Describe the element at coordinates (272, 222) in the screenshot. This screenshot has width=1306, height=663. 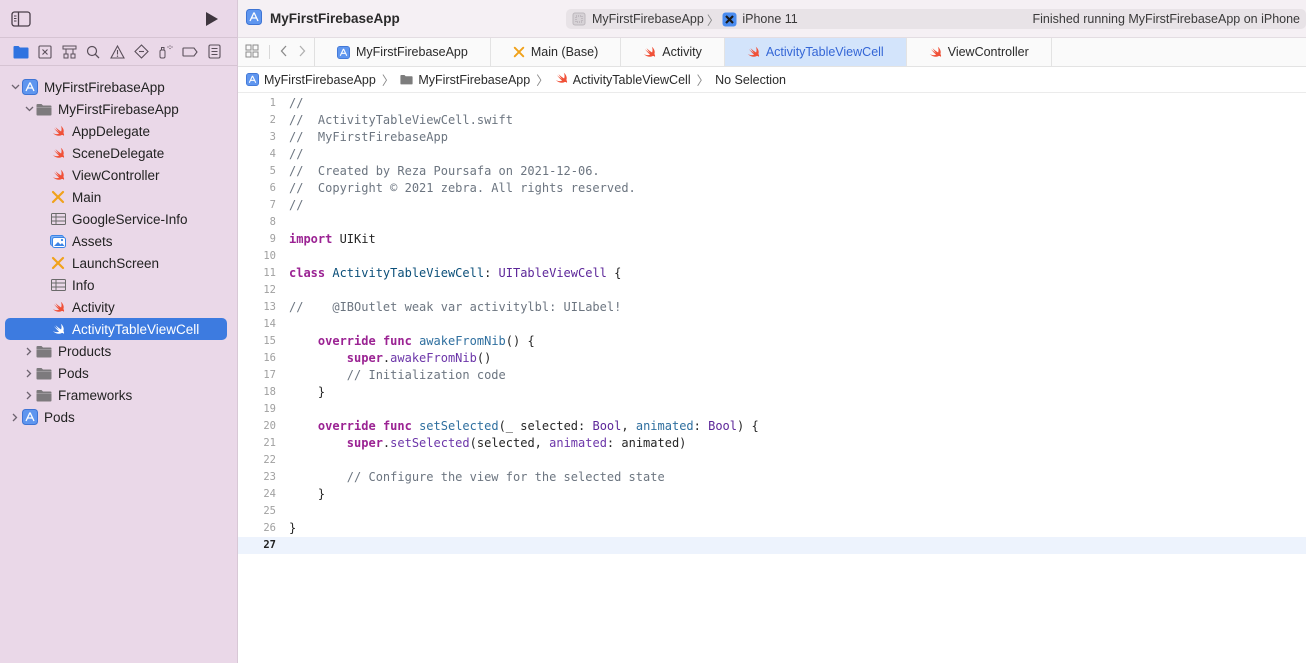
I see `line-number: 8` at that location.